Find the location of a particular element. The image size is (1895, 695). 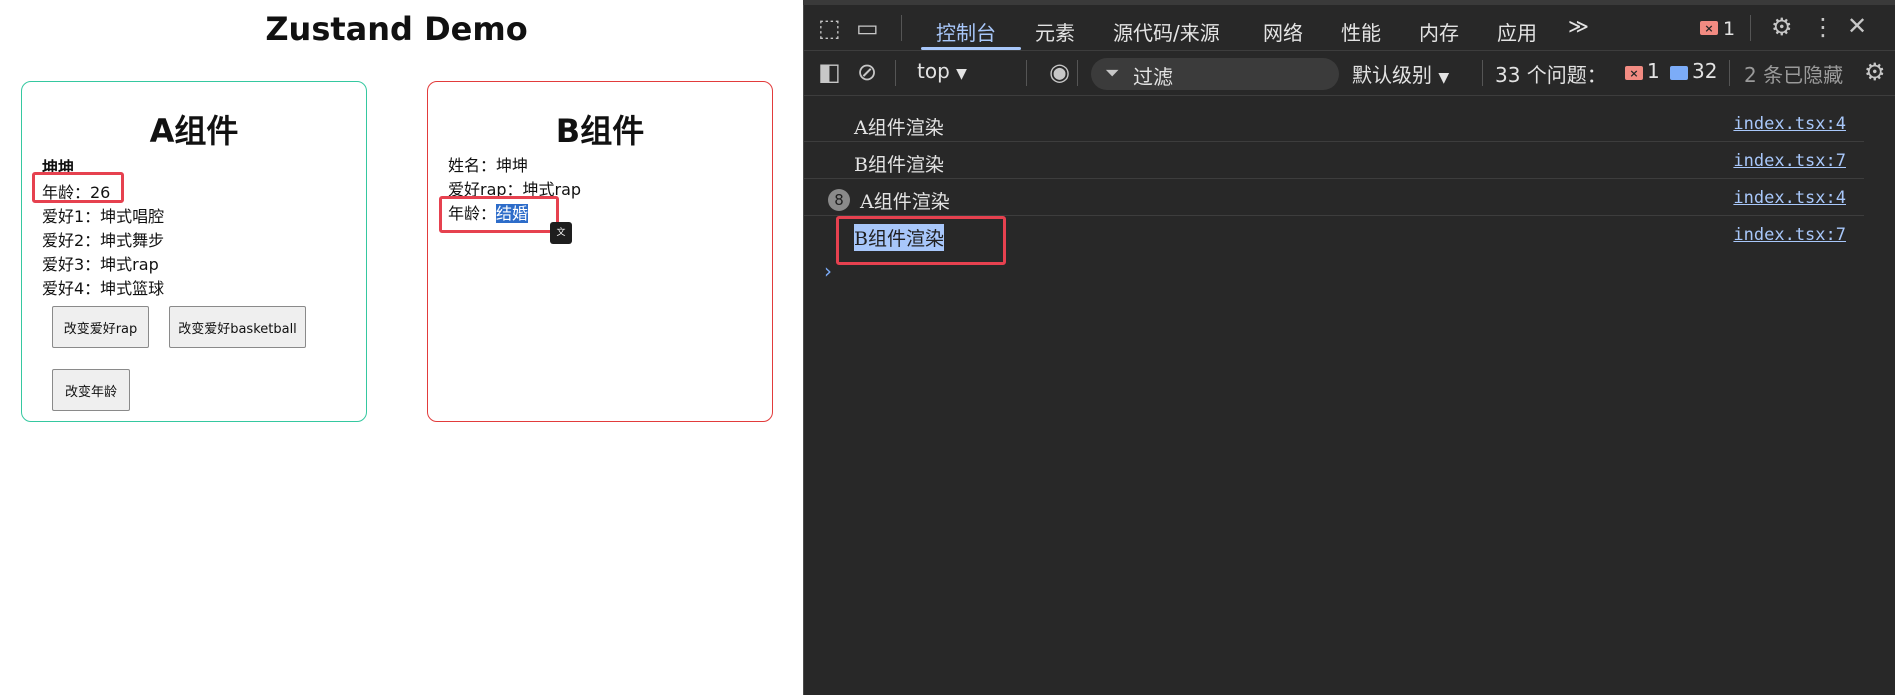

active-tab-indicator is located at coordinates (971, 48).